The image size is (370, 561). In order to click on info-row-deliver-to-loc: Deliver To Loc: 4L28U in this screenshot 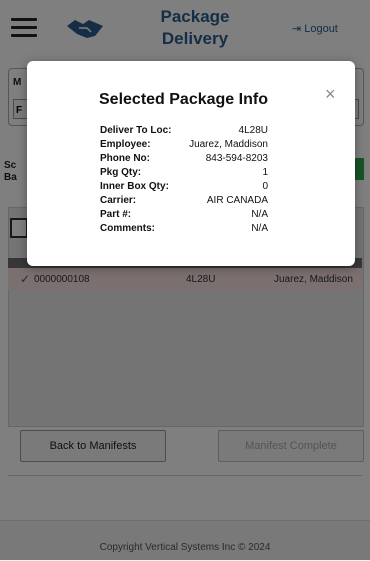, I will do `click(184, 131)`.